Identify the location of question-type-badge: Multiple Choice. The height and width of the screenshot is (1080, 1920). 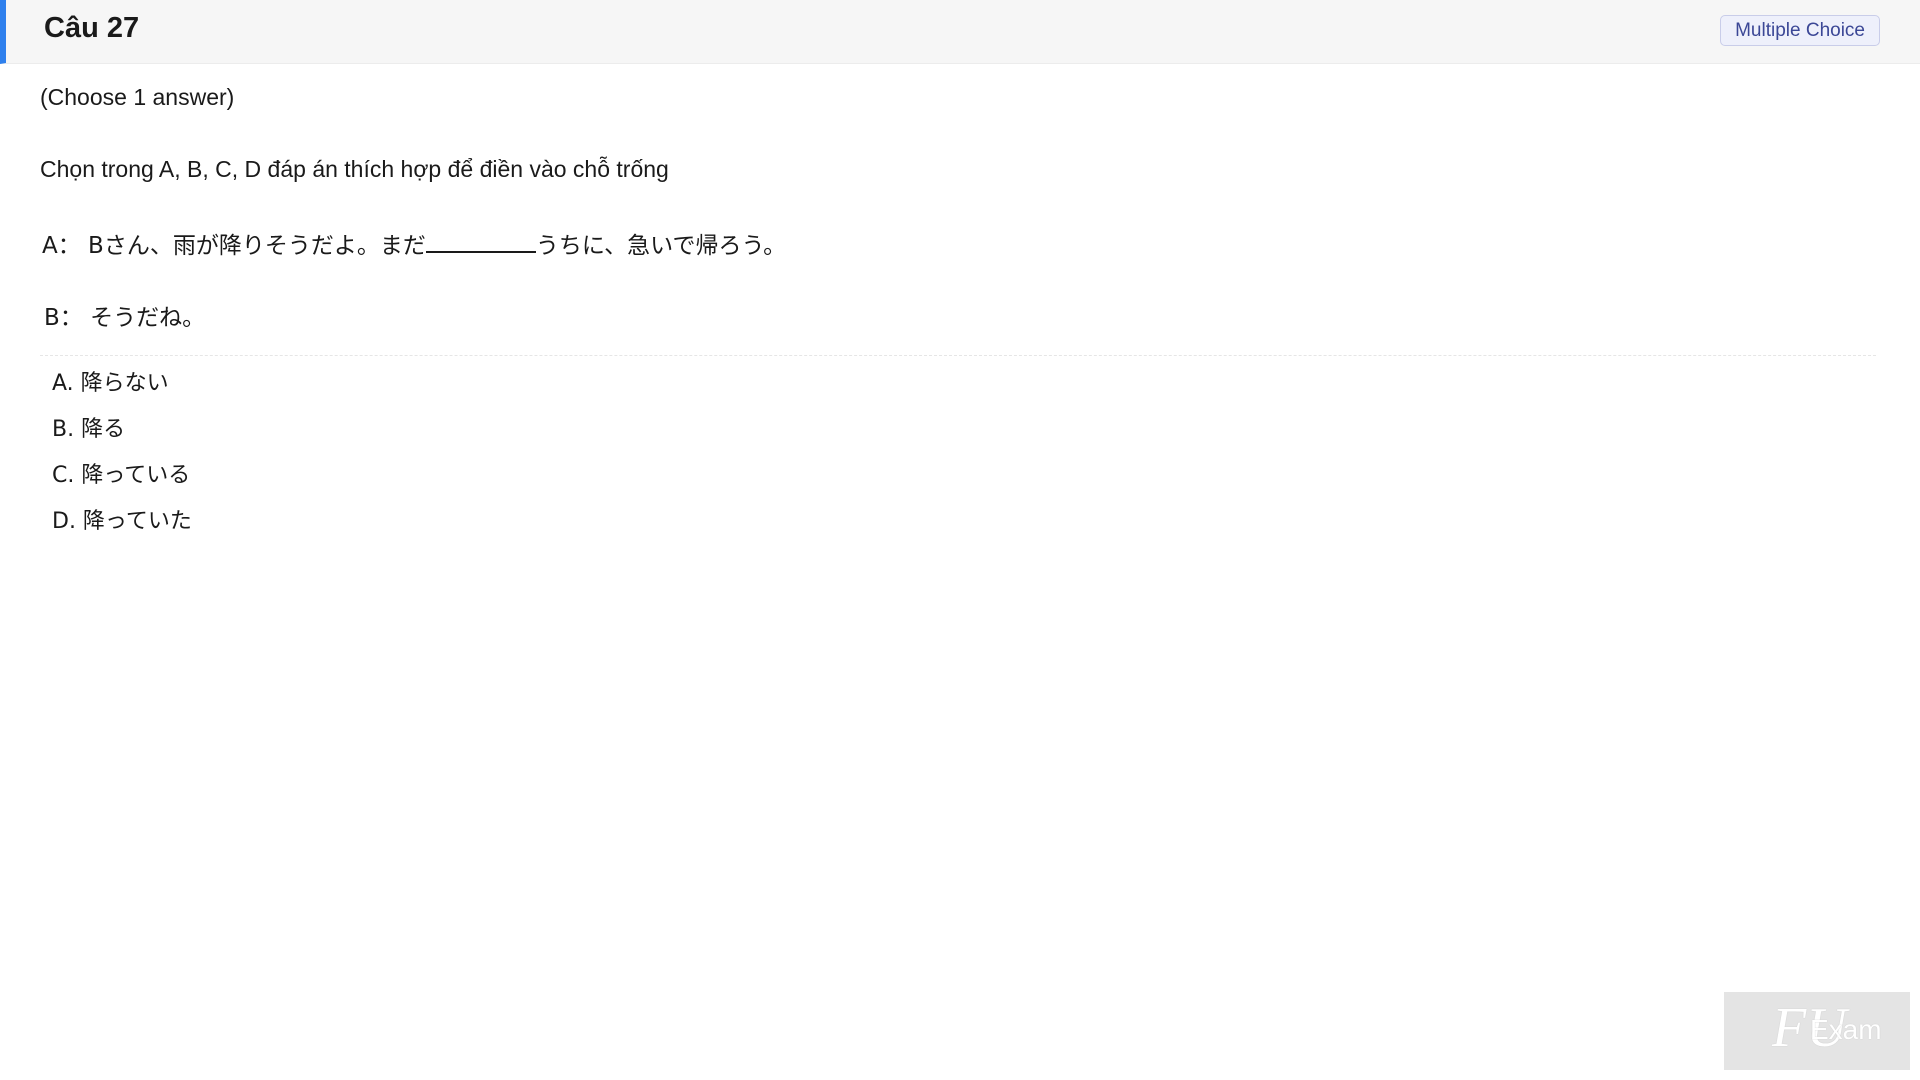
(1800, 30).